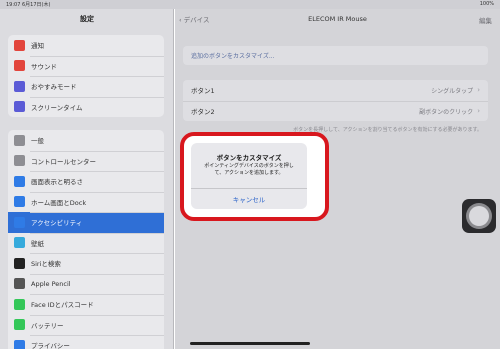 This screenshot has width=500, height=349. What do you see at coordinates (87, 19) in the screenshot?
I see `sidebar-title: 設定` at bounding box center [87, 19].